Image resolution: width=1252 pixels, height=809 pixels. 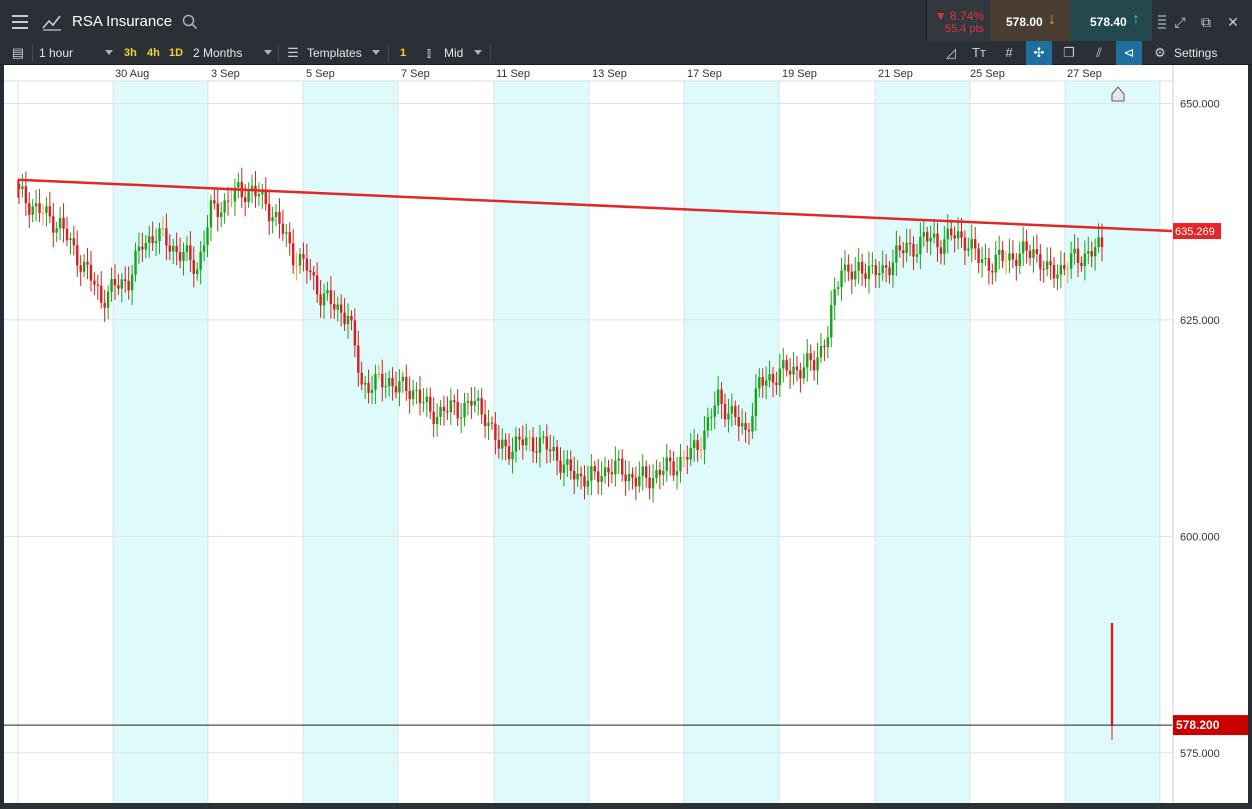 What do you see at coordinates (130, 53) in the screenshot?
I see `interval-3h: 3h` at bounding box center [130, 53].